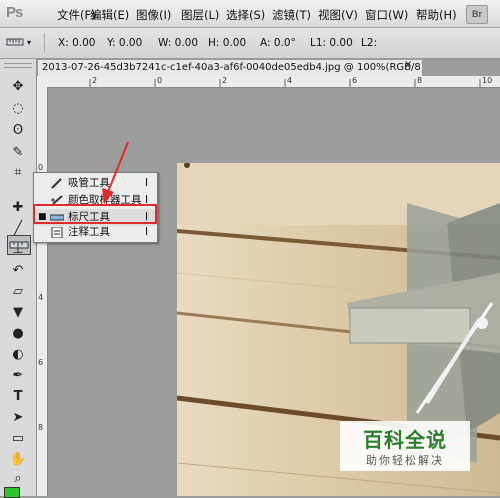 This screenshot has height=498, width=500. Describe the element at coordinates (18, 354) in the screenshot. I see `dodge-tool-icon: ◐` at that location.